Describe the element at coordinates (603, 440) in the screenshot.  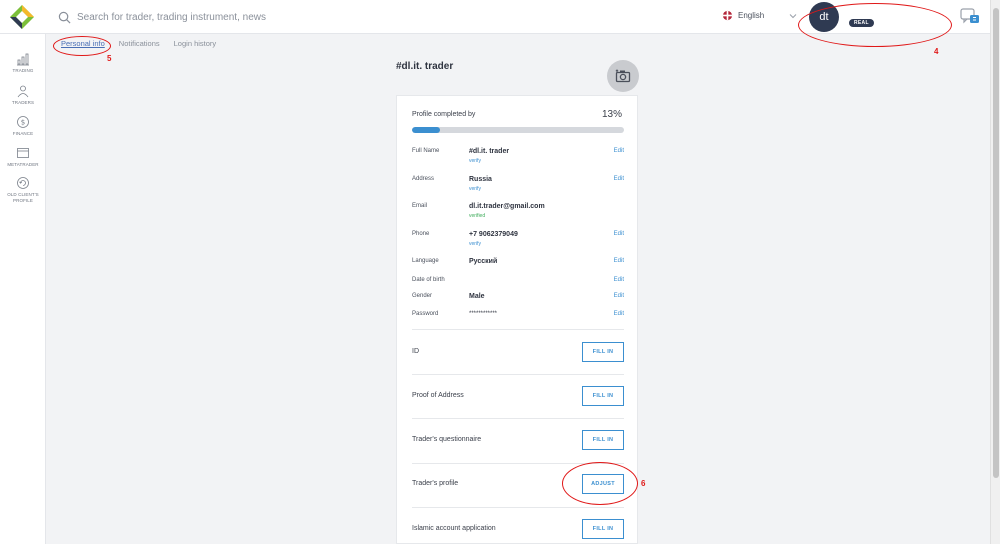
I see `fill-in-questionnaire-button: FILL IN` at that location.